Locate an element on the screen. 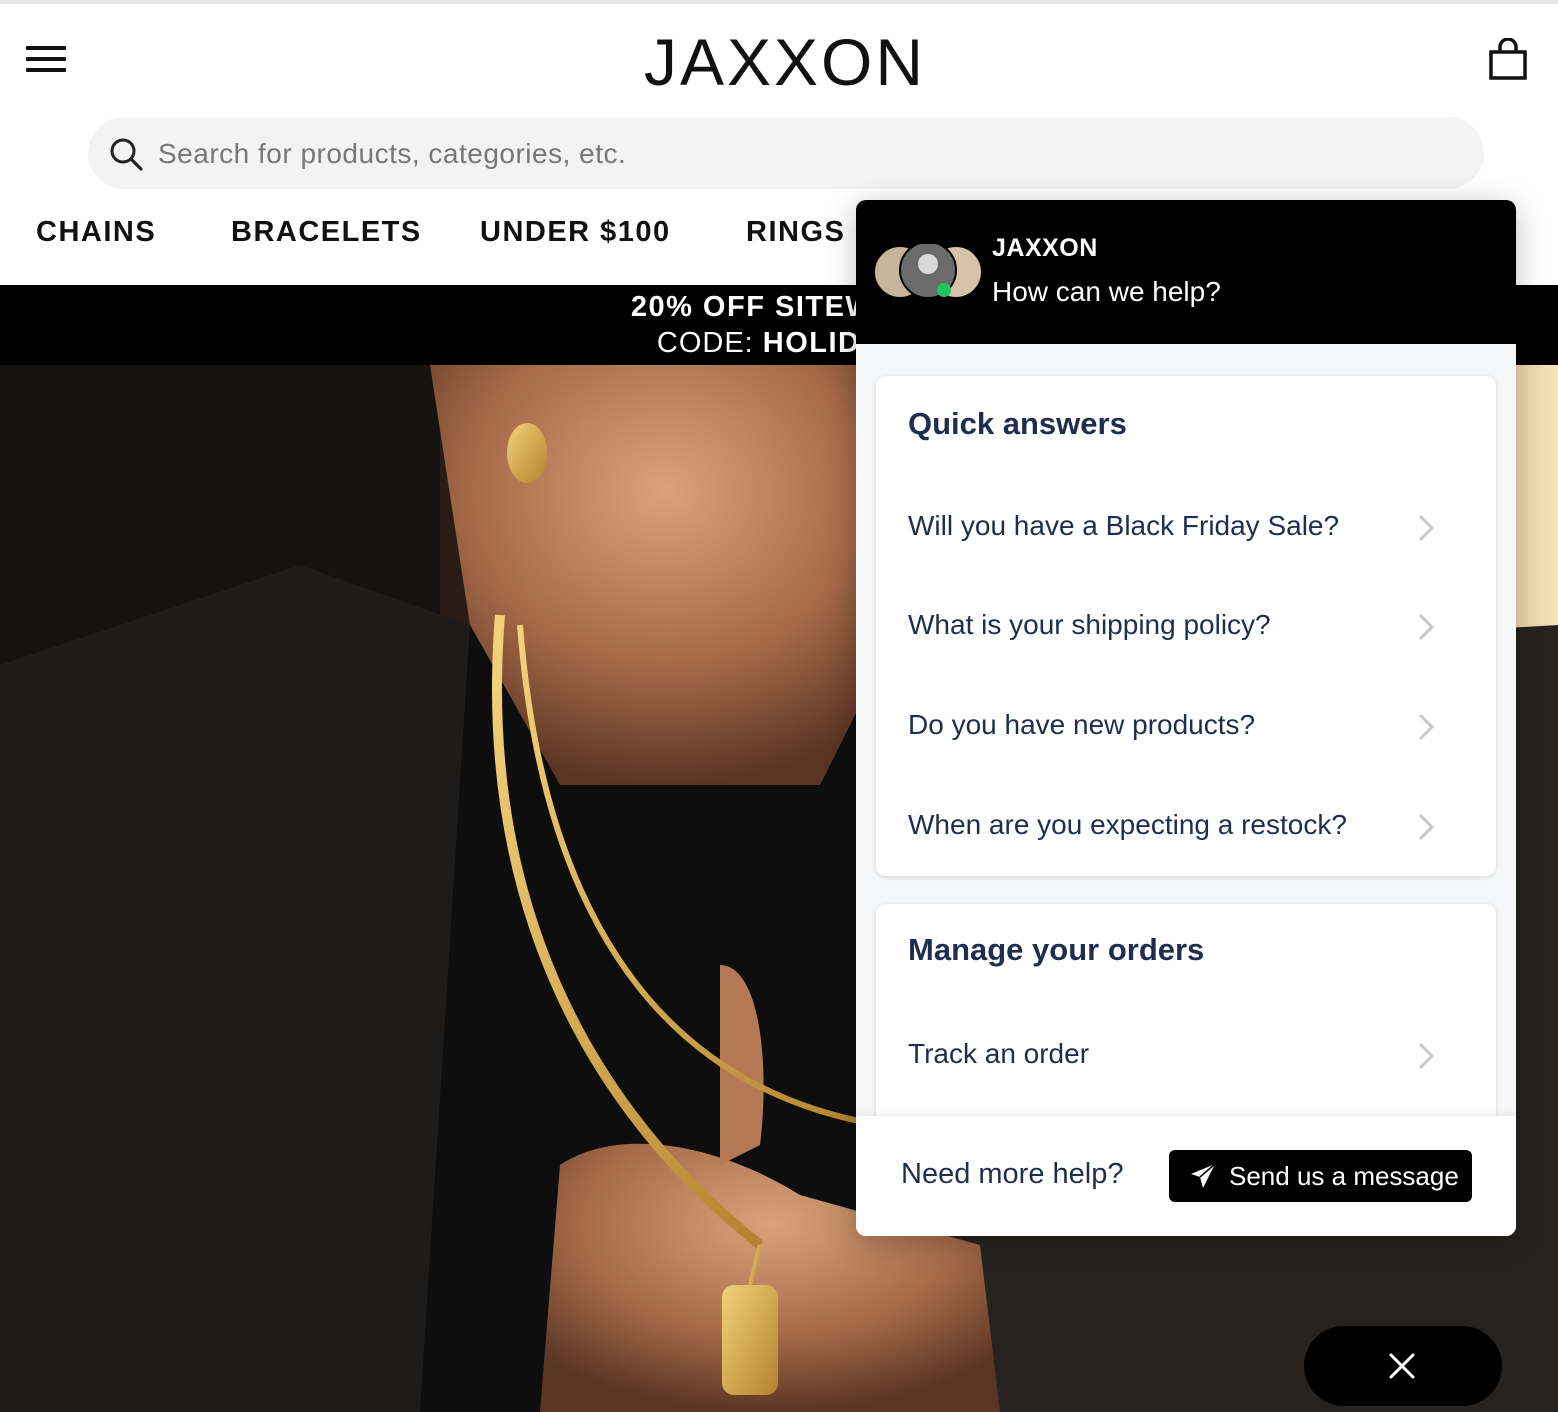 This screenshot has width=1558, height=1412. chat-brand-name: JAXXON is located at coordinates (1045, 248).